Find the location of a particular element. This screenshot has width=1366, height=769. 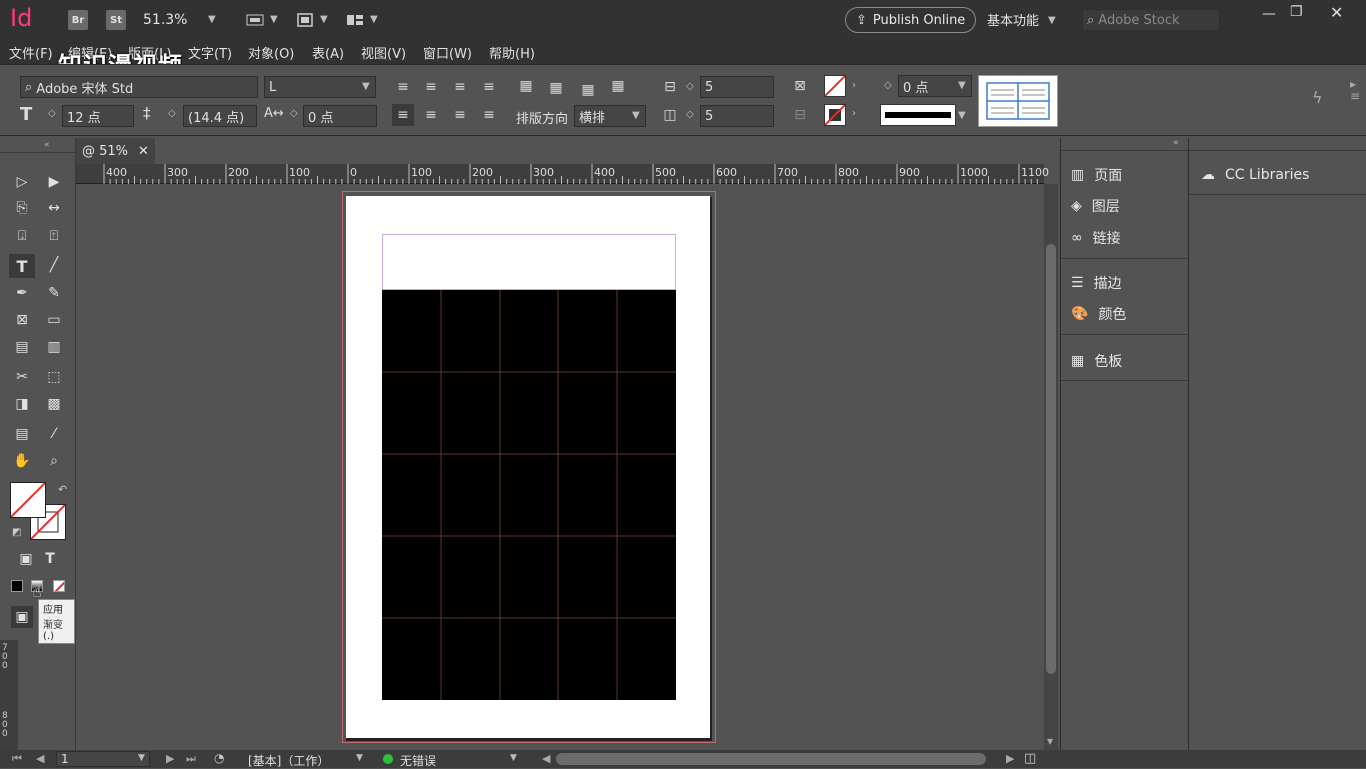

screen-mode-icon is located at coordinates (305, 20).